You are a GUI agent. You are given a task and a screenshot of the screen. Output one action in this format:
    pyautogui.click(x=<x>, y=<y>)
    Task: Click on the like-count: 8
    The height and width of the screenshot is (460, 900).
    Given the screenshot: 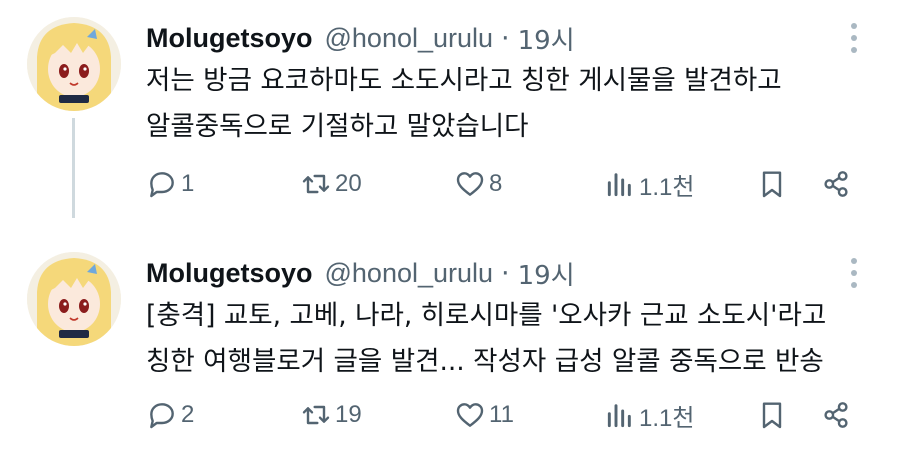 What is the action you would take?
    pyautogui.click(x=496, y=183)
    